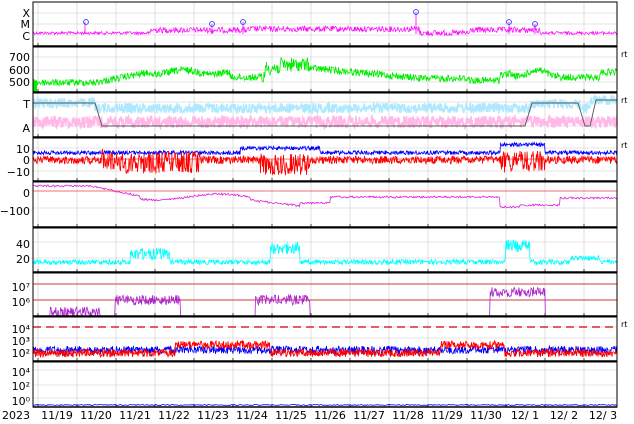  What do you see at coordinates (330, 415) in the screenshot?
I see `x-tick-label: 11/26` at bounding box center [330, 415].